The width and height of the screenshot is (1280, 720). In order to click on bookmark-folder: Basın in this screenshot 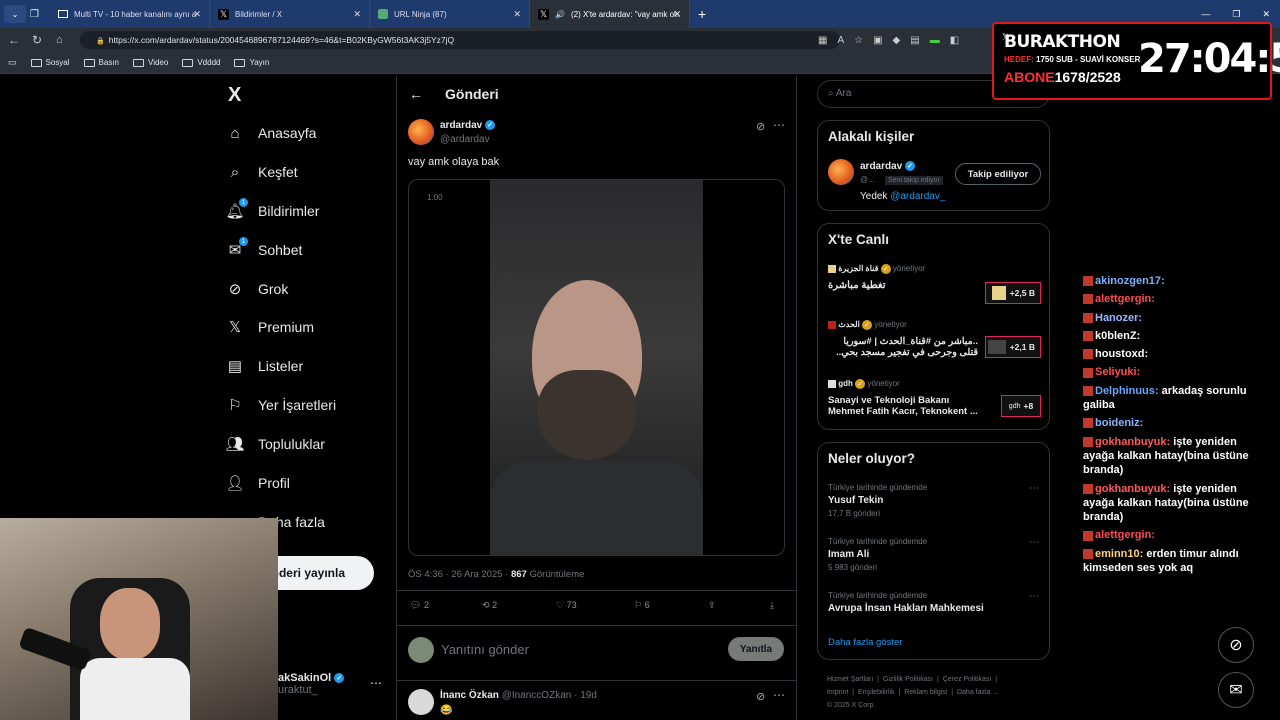, I will do `click(101, 62)`.